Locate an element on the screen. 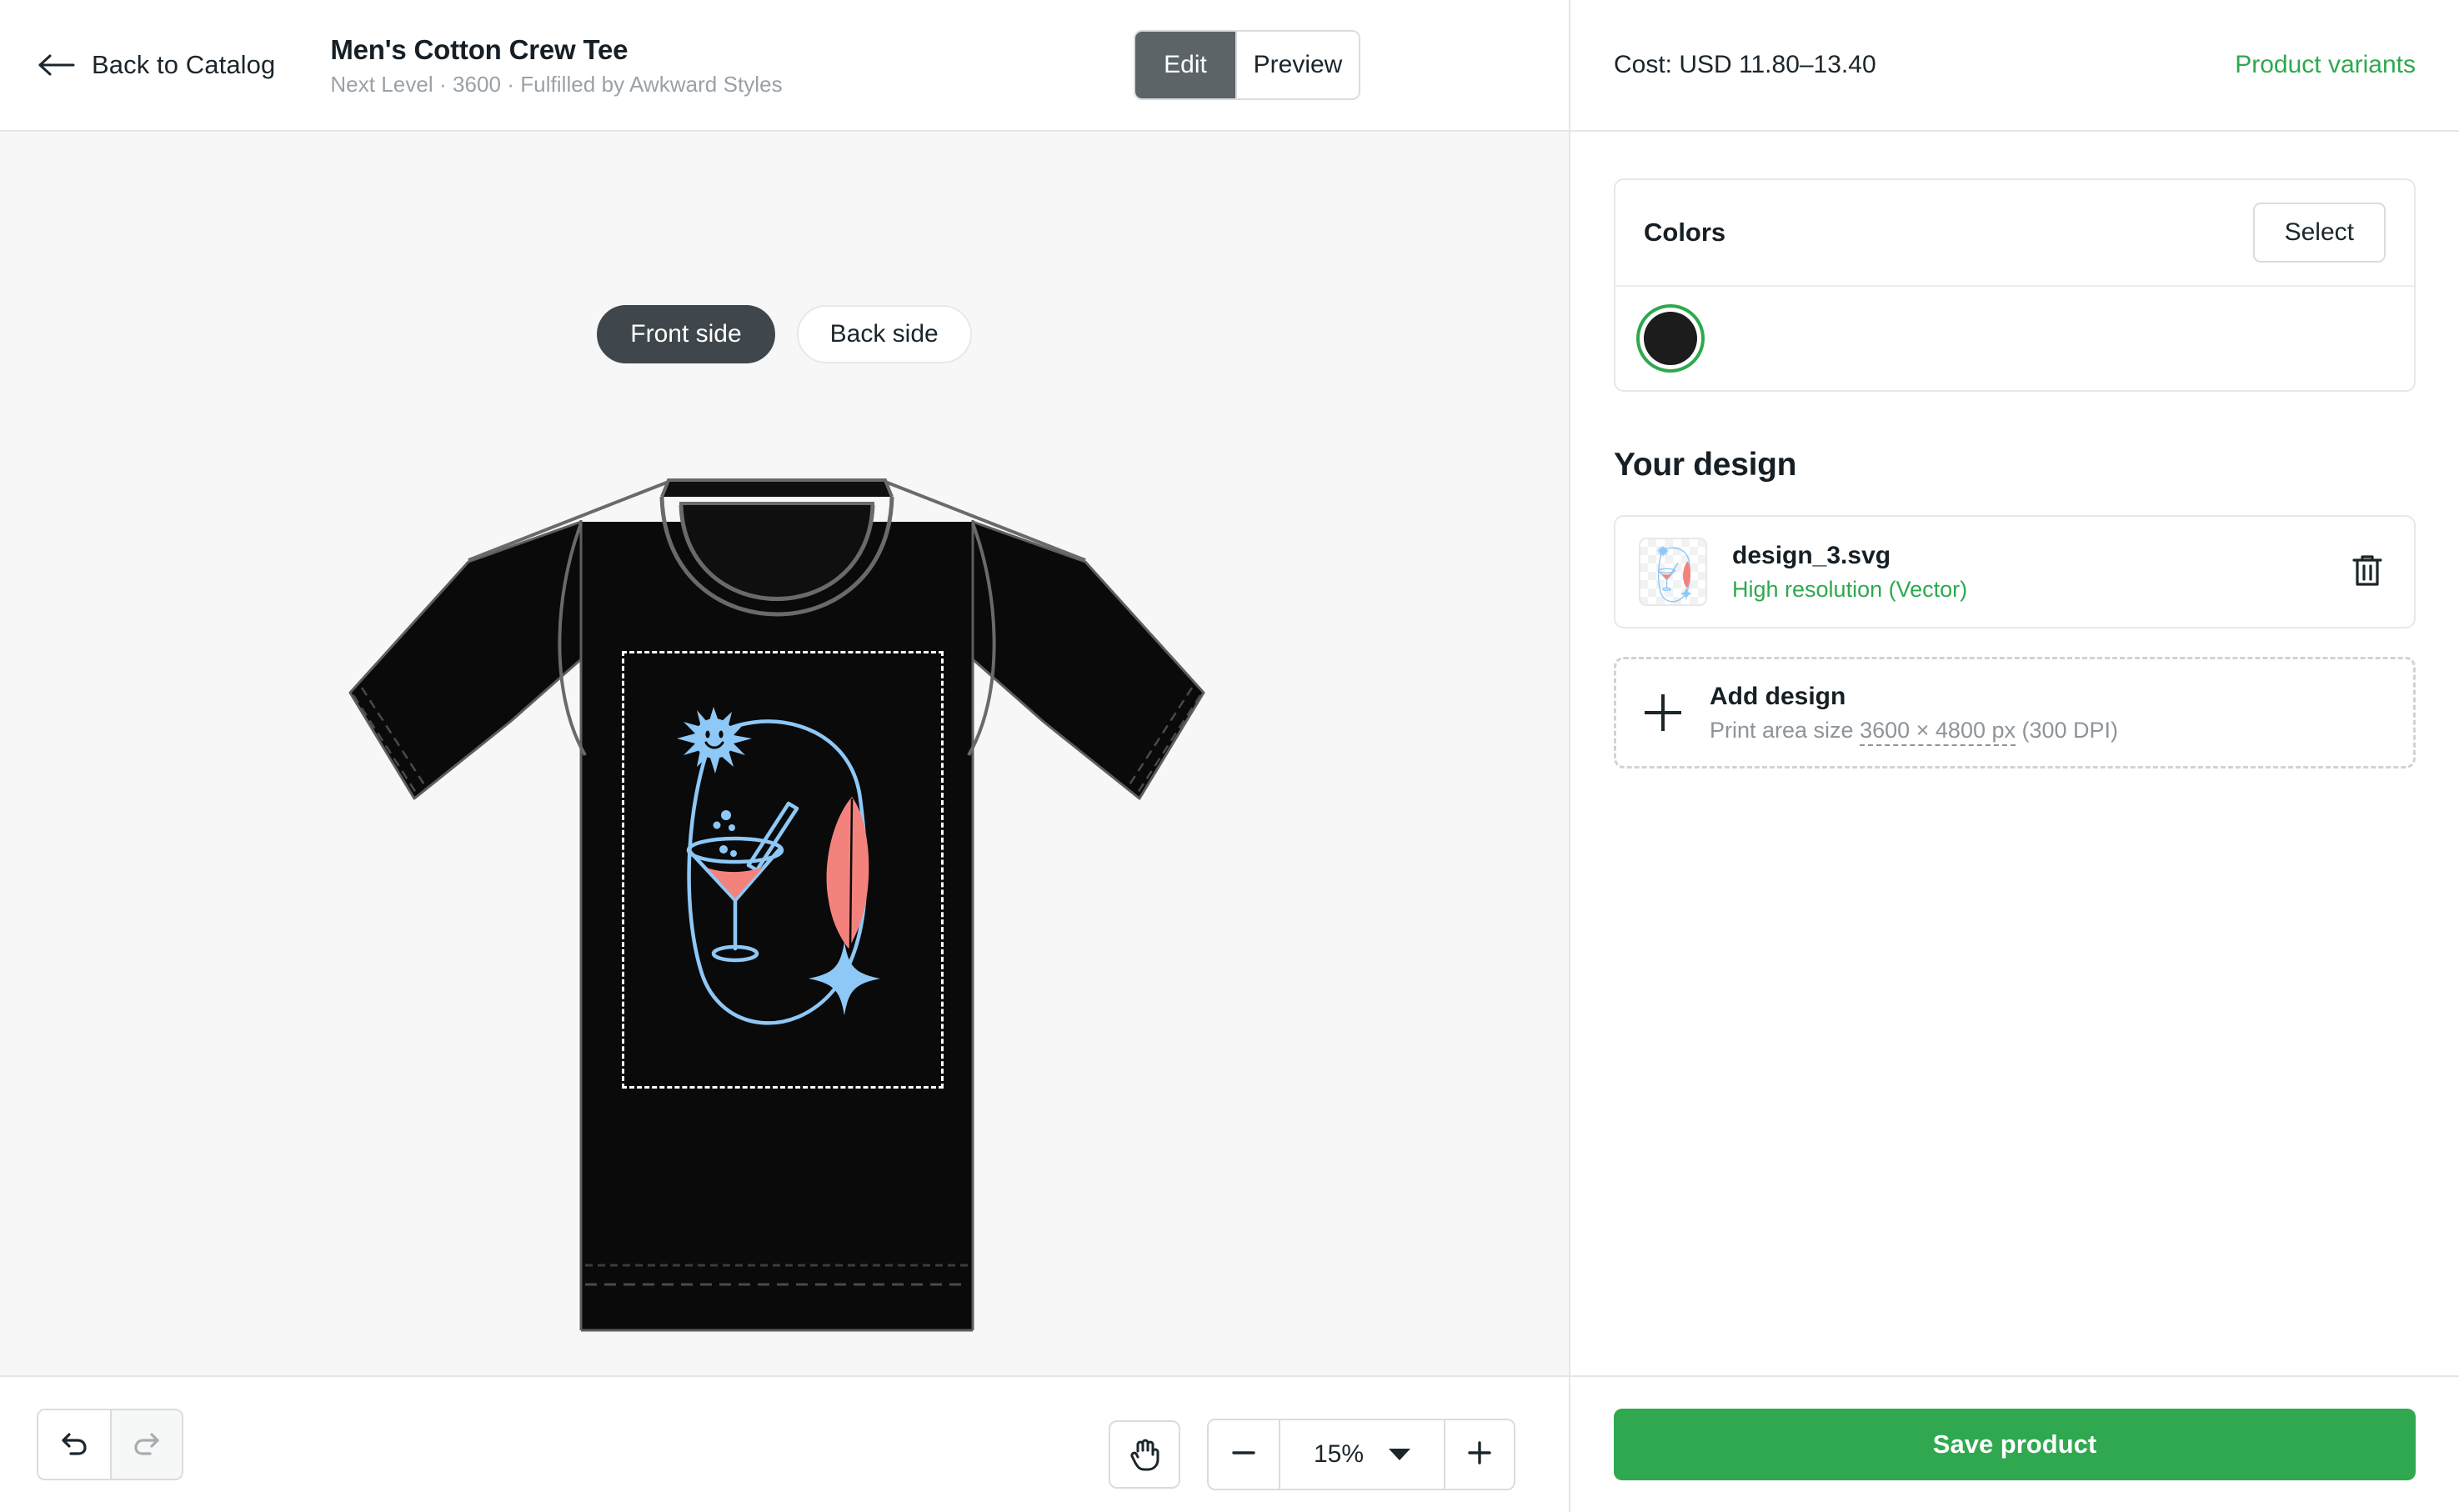  trash-icon is located at coordinates (2367, 573).